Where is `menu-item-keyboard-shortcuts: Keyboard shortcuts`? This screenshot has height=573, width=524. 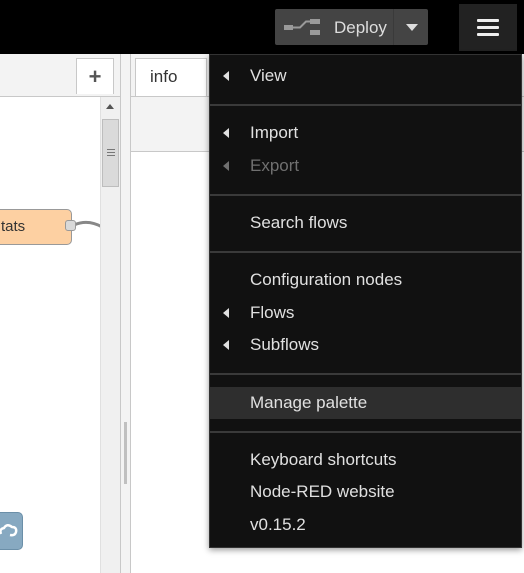
menu-item-keyboard-shortcuts: Keyboard shortcuts is located at coordinates (365, 460).